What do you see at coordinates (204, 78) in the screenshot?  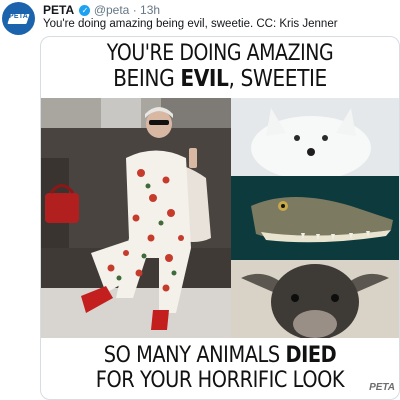 I see `headline-line-2-bold: EVIL` at bounding box center [204, 78].